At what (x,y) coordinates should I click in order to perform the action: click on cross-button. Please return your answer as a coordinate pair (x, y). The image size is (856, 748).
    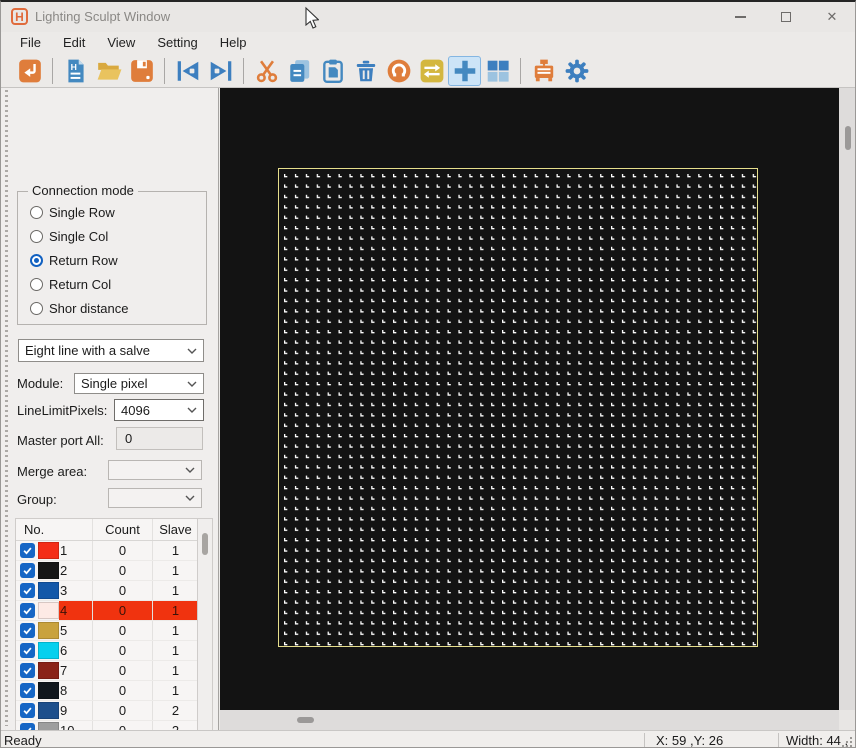
    Looking at the image, I should click on (464, 70).